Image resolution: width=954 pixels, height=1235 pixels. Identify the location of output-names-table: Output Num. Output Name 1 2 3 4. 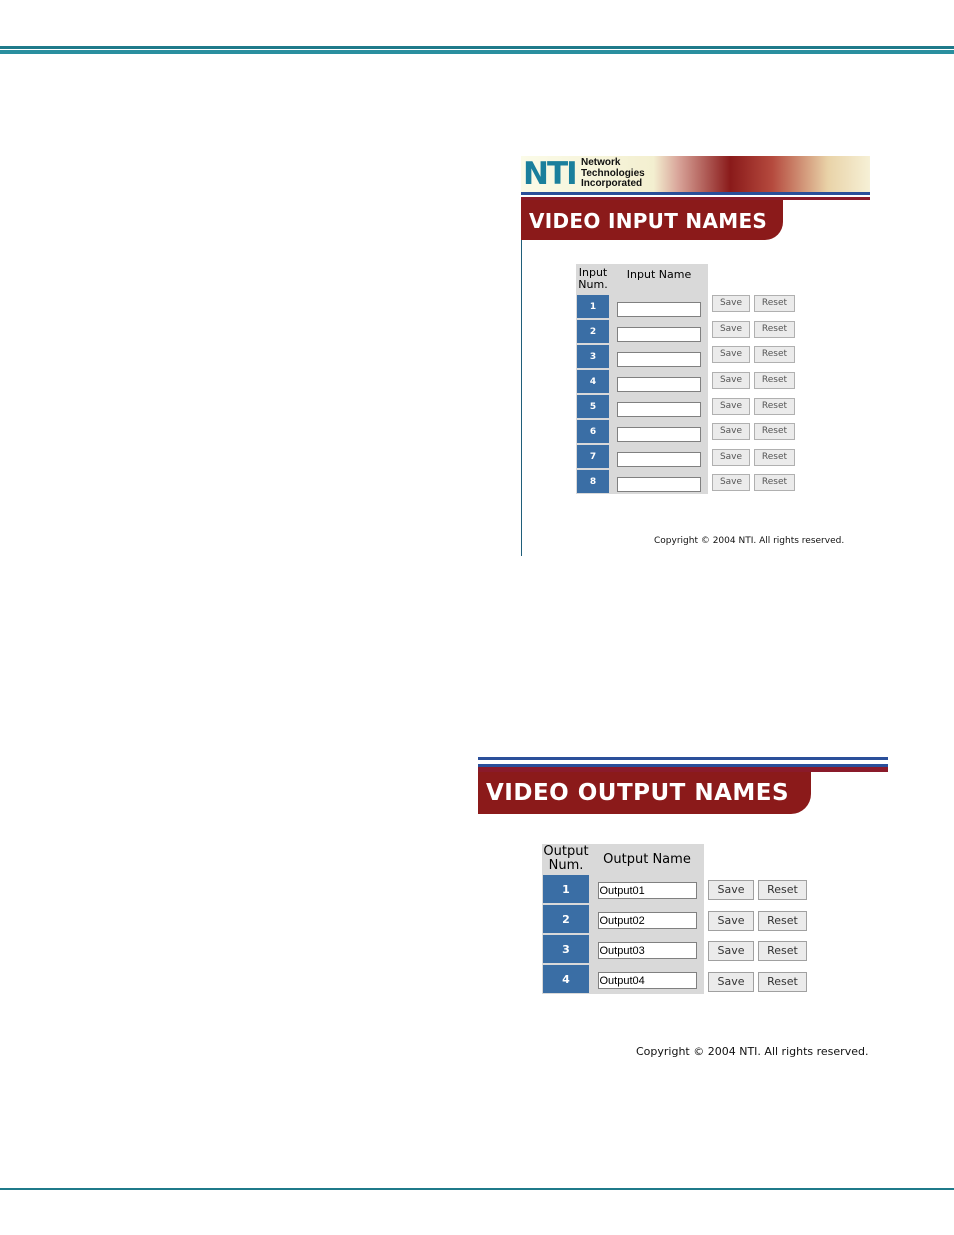
(623, 919).